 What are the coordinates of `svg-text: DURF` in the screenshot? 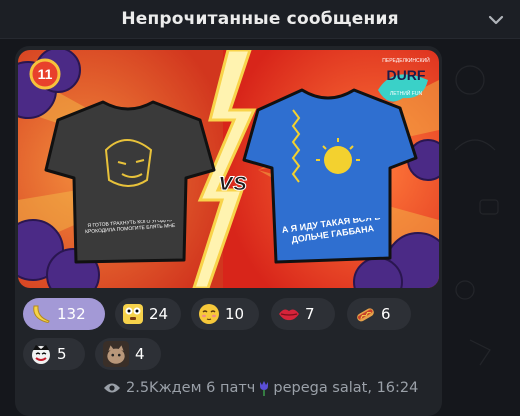 It's located at (406, 75).